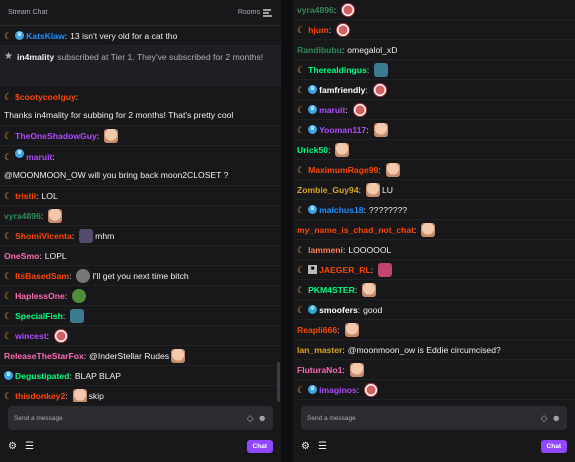 The image size is (575, 462). Describe the element at coordinates (35, 57) in the screenshot. I see `username: in4mality` at that location.